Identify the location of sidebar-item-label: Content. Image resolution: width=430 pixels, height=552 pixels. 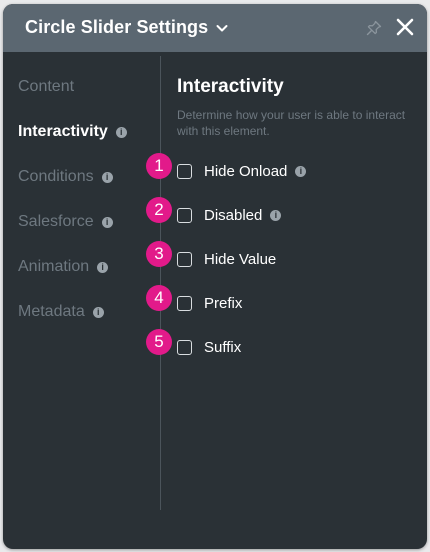
(46, 86).